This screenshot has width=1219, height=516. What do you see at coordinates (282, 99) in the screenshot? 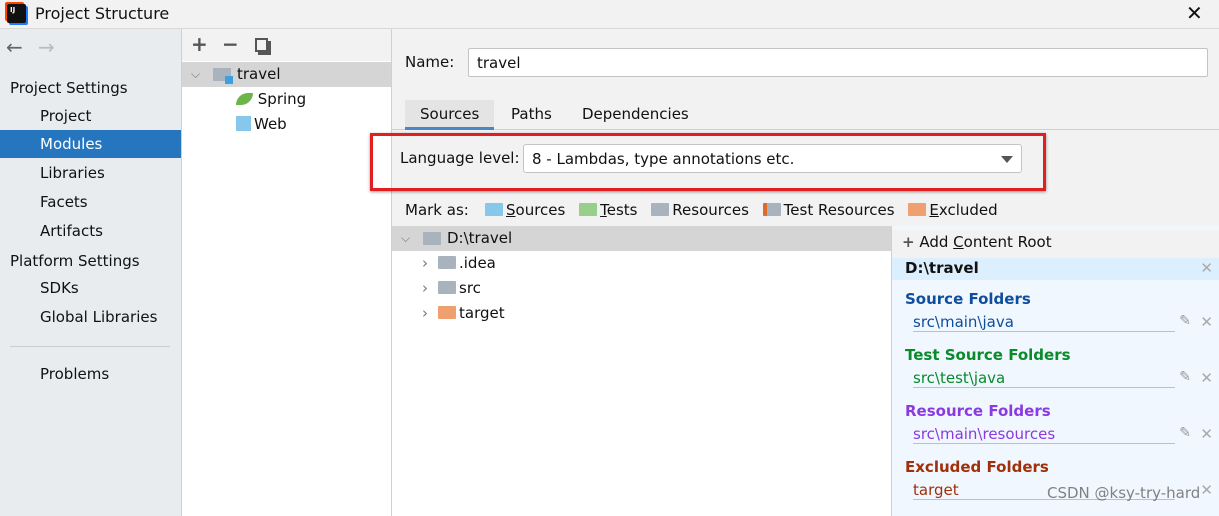
I see `facet-label: Spring` at bounding box center [282, 99].